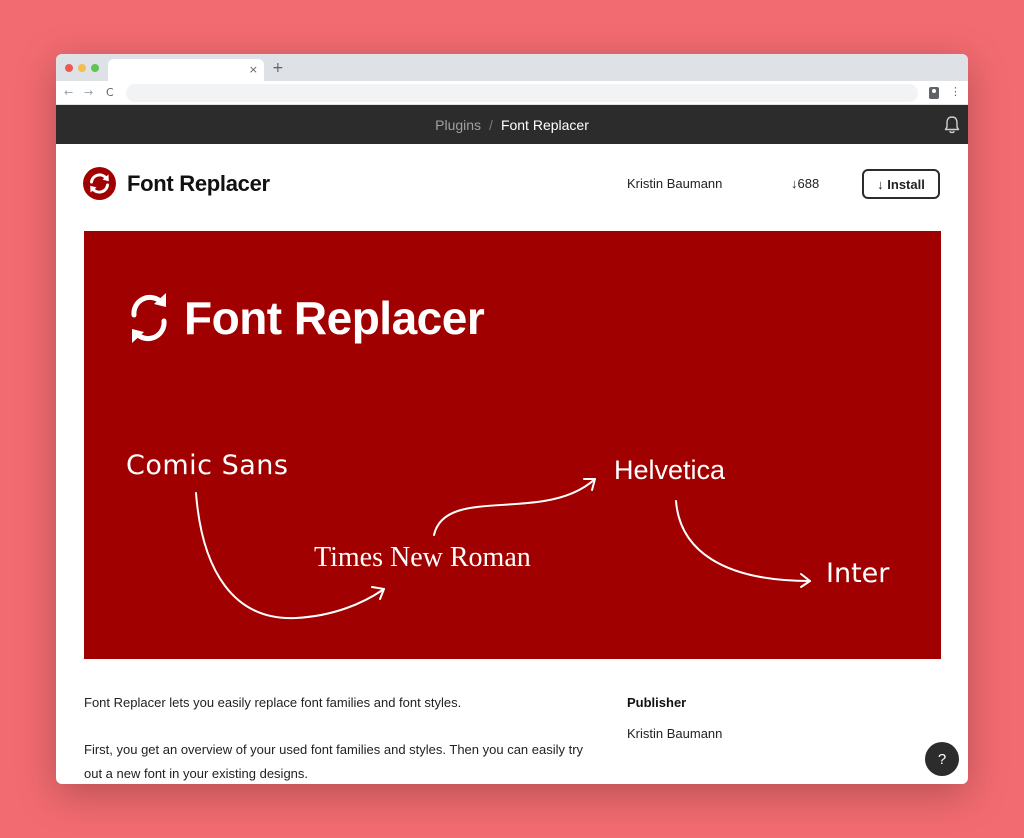  What do you see at coordinates (334, 318) in the screenshot?
I see `banner-title: Font Replacer` at bounding box center [334, 318].